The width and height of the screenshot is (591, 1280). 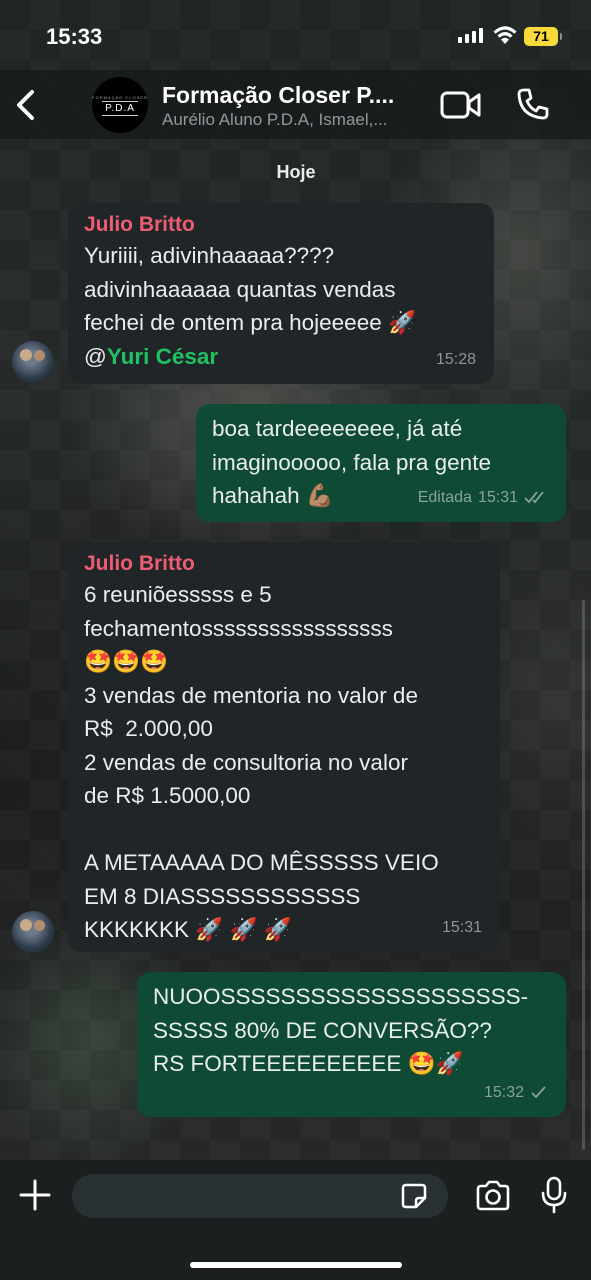 What do you see at coordinates (120, 97) in the screenshot?
I see `avatar-small-text: FORMAÇÃO CLOSER` at bounding box center [120, 97].